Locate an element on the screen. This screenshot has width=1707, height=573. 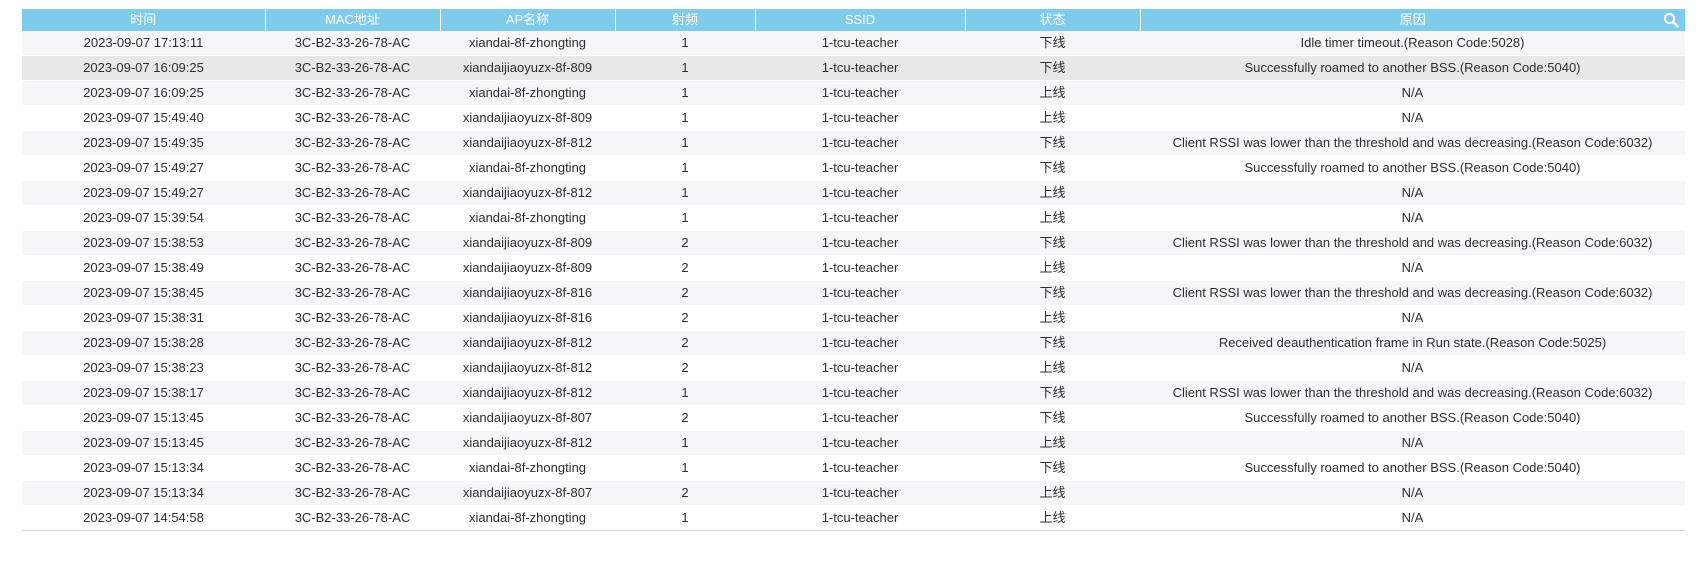
cell-time: 2023-09-07 15:38:23 is located at coordinates (143, 368).